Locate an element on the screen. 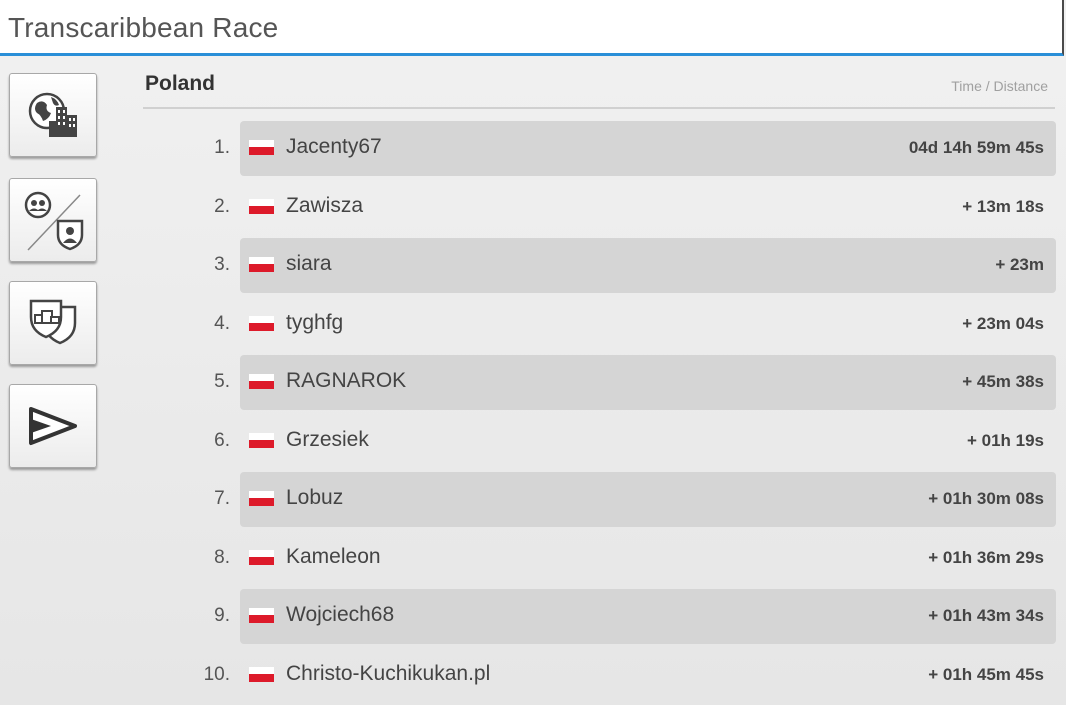  table-row: 6. Grzesiek + 01h 19s is located at coordinates (533, 442).